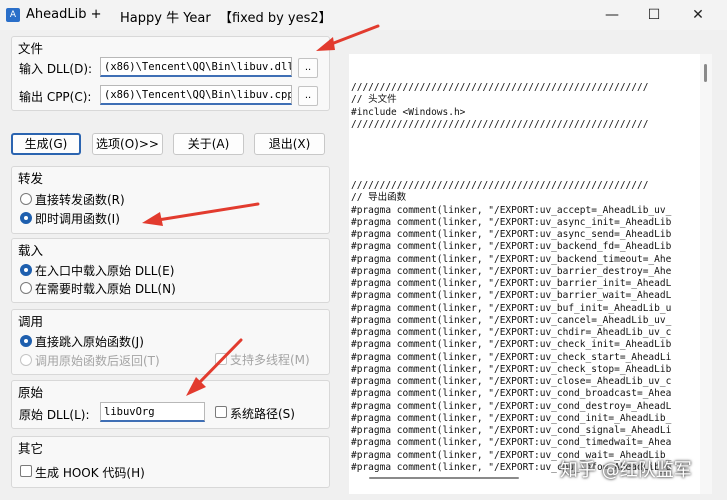  Describe the element at coordinates (348, 37) in the screenshot. I see `arrow-icon-file` at that location.